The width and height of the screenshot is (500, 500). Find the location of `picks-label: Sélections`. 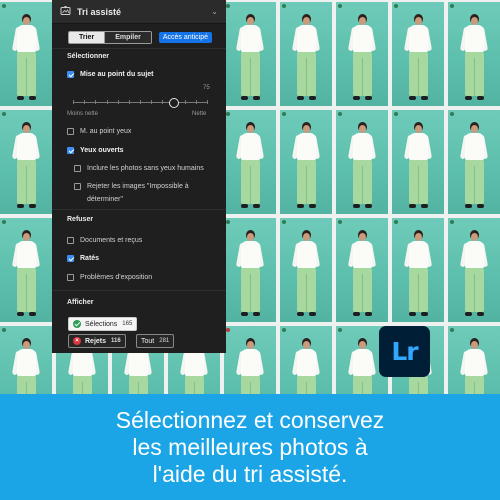

picks-label: Sélections is located at coordinates (101, 324).